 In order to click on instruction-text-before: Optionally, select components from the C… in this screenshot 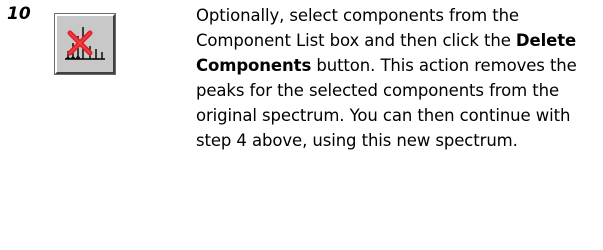, I will do `click(357, 28)`.